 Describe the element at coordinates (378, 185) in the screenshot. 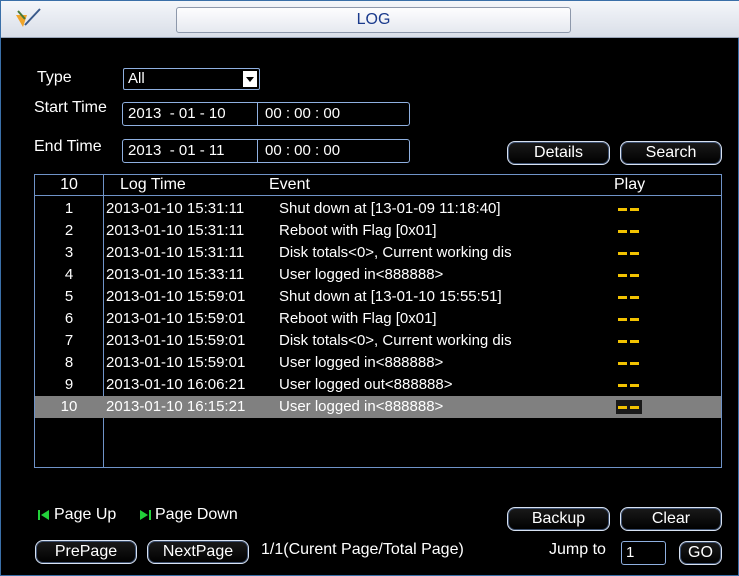

I see `table-header: 10 Log Time Event Play` at that location.